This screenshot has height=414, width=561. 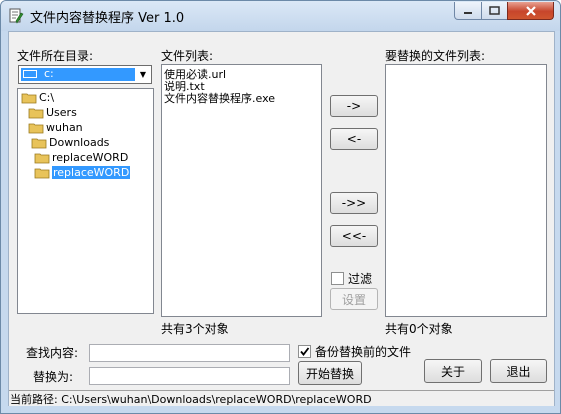 What do you see at coordinates (354, 139) in the screenshot?
I see `remove-button: <-` at bounding box center [354, 139].